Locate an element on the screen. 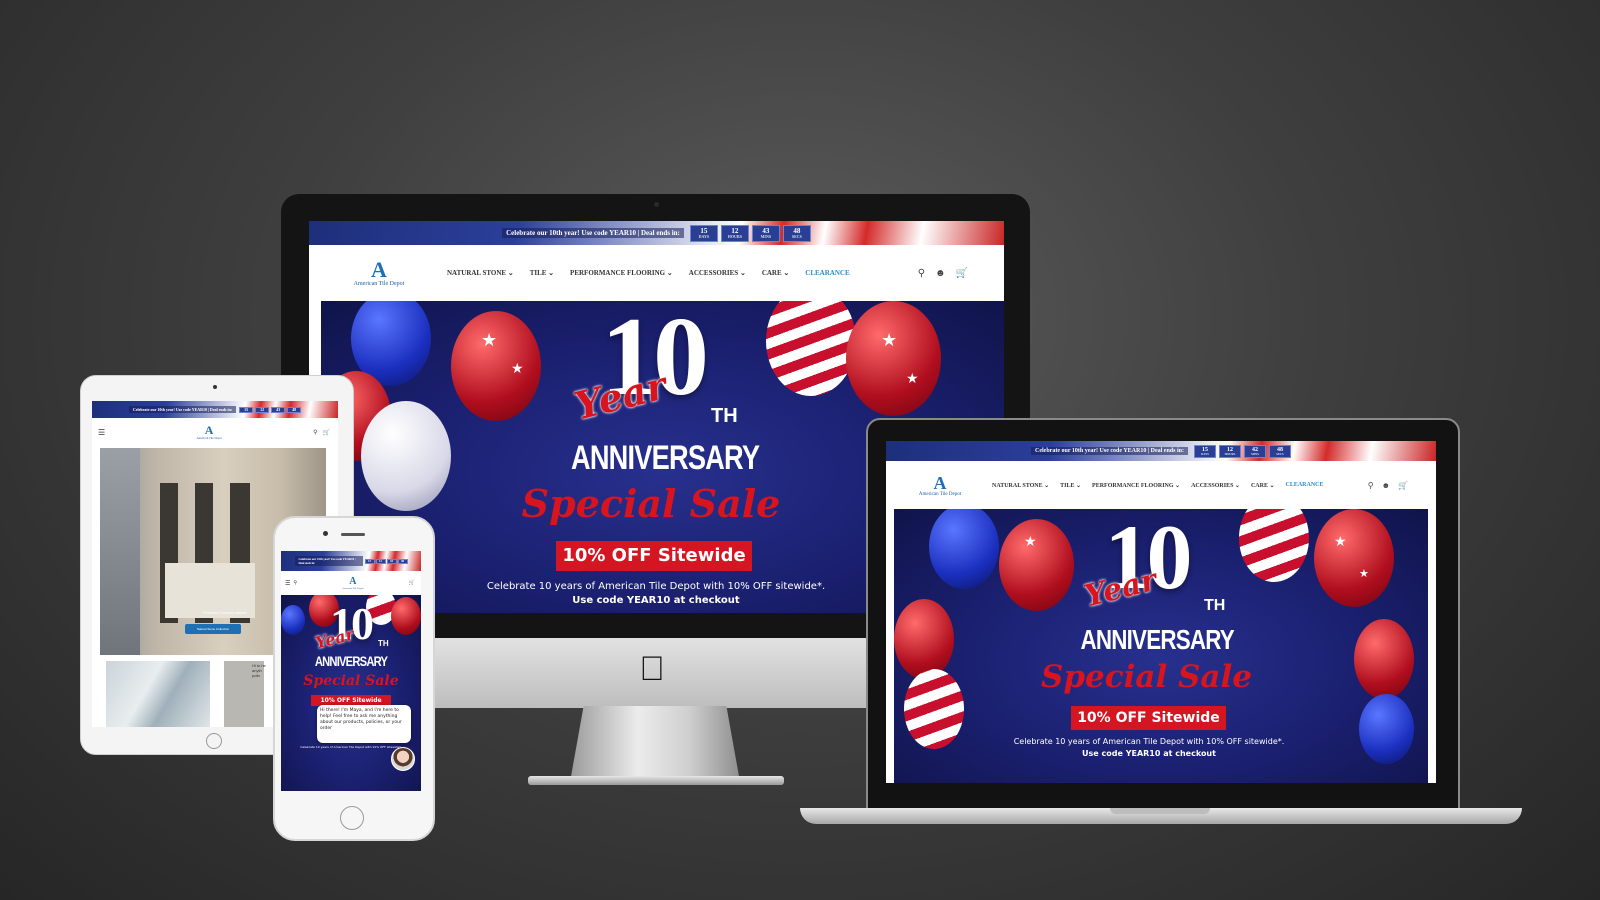  tablet-caption: Polished Carrara marble is located at coordinates (225, 612).